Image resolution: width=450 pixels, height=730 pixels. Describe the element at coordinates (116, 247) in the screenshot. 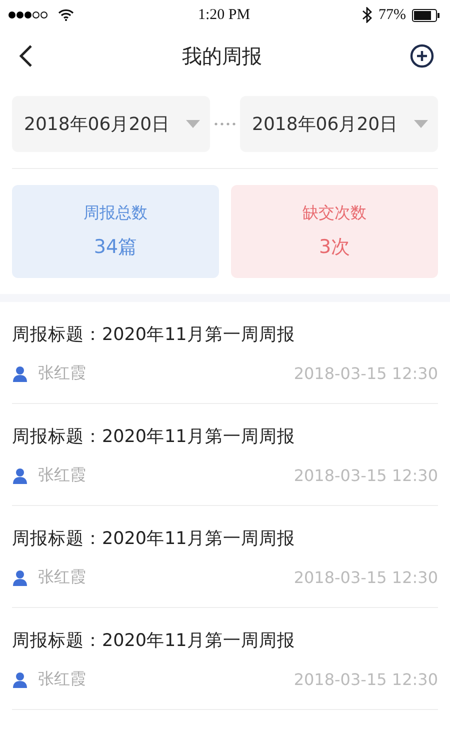

I see `stat-value: 34篇` at that location.